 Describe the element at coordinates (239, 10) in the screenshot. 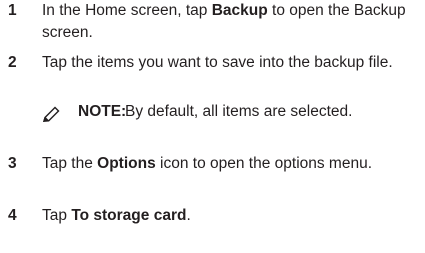

I see `step-1-emphasis: Backup` at that location.